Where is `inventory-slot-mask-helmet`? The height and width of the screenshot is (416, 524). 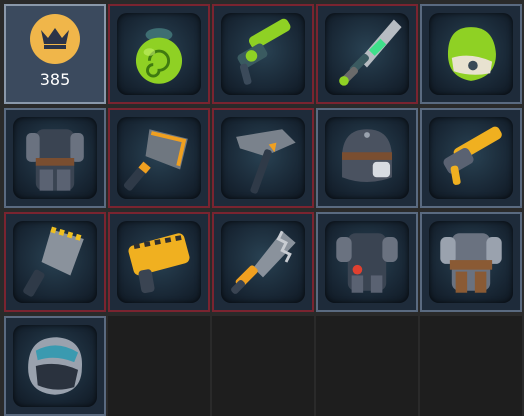
inventory-slot-mask-helmet is located at coordinates (367, 158).